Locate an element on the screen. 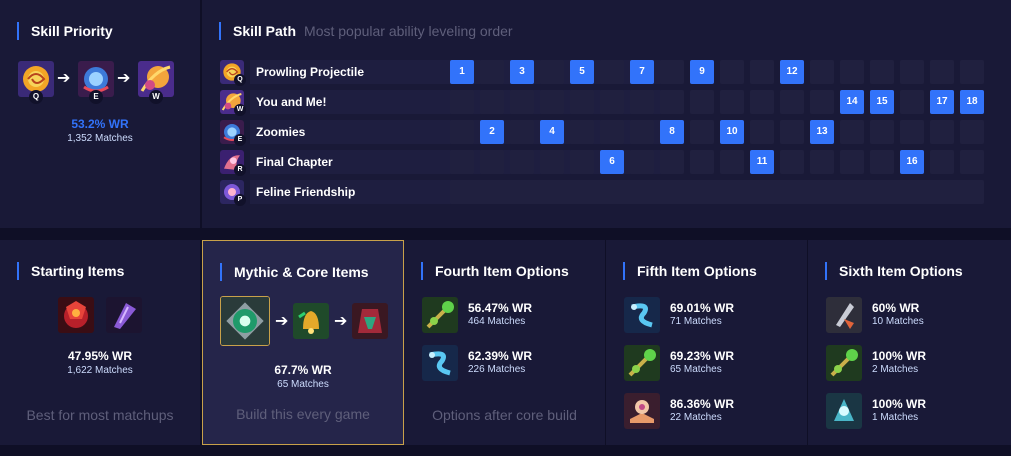  option-matches: 464 Matches is located at coordinates (497, 321).